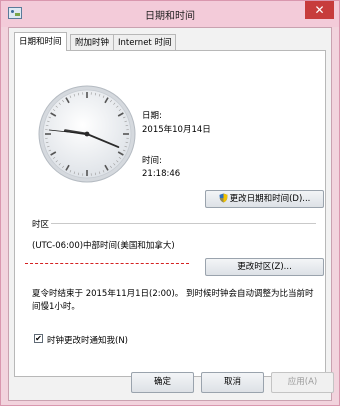 The image size is (340, 406). What do you see at coordinates (176, 130) in the screenshot?
I see `date-value: 2015年10月14日` at bounding box center [176, 130].